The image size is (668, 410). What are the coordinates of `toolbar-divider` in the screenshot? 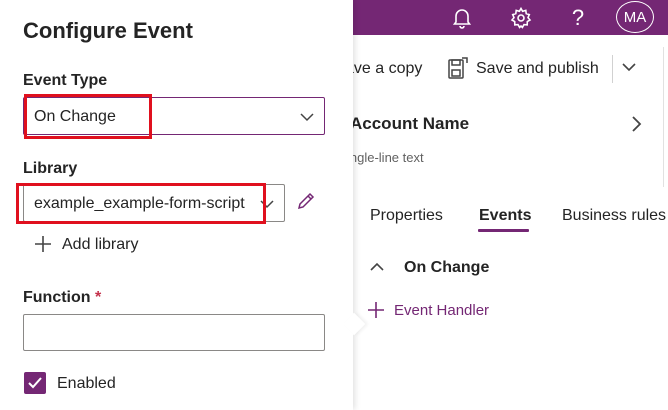 It's located at (612, 69).